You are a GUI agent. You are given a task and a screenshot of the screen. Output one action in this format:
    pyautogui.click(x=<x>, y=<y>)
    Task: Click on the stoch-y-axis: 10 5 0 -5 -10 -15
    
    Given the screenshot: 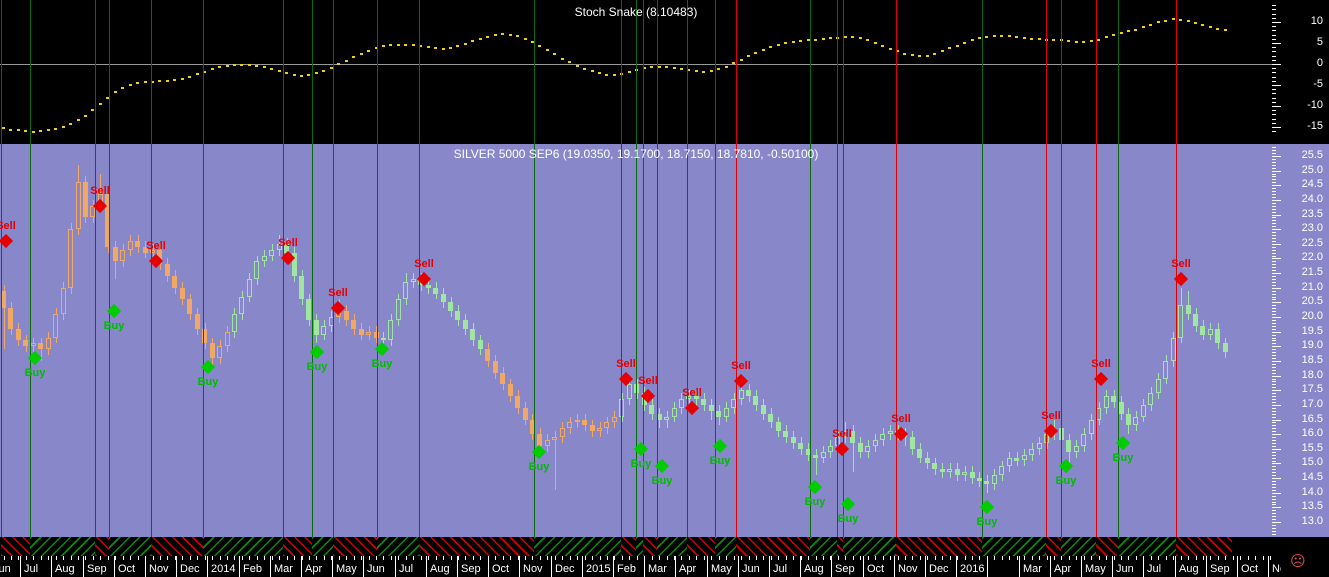 What is the action you would take?
    pyautogui.click(x=1300, y=72)
    